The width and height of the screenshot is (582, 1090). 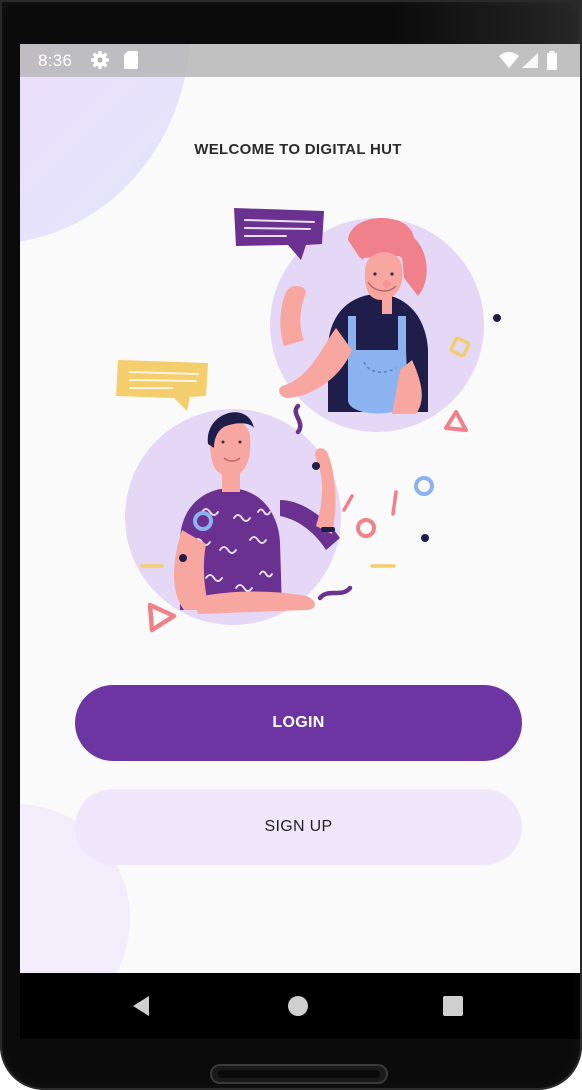 What do you see at coordinates (301, 60) in the screenshot?
I see `status-bar: 8:36` at bounding box center [301, 60].